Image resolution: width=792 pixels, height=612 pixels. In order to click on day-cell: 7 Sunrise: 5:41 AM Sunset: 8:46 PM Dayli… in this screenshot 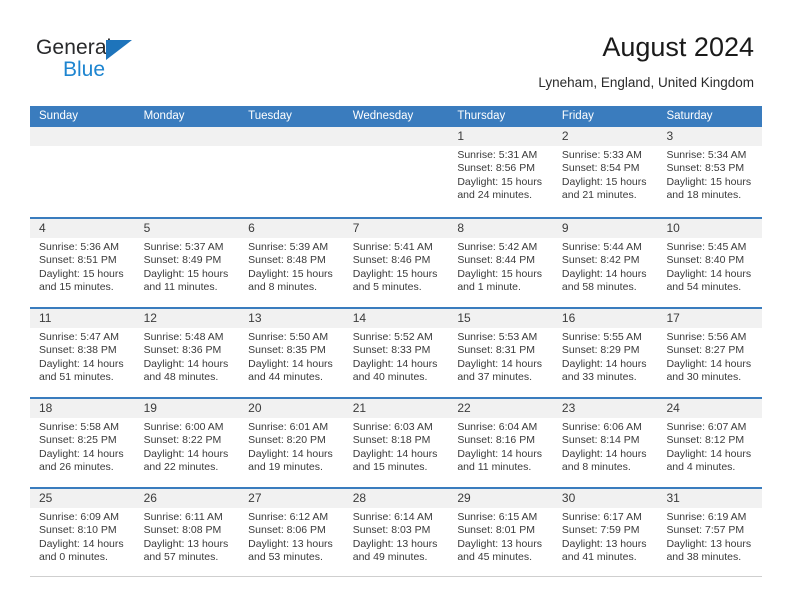, I will do `click(396, 263)`.